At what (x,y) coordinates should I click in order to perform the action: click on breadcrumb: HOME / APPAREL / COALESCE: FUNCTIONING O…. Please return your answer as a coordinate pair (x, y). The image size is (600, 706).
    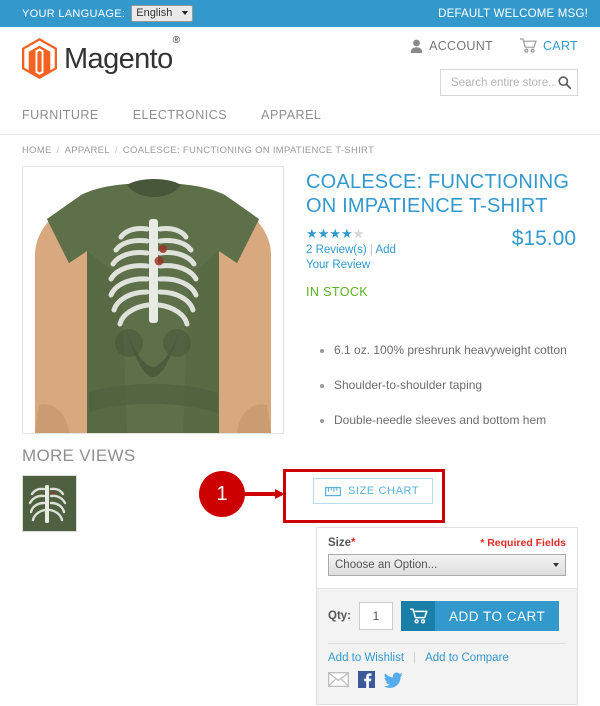
    Looking at the image, I should click on (300, 145).